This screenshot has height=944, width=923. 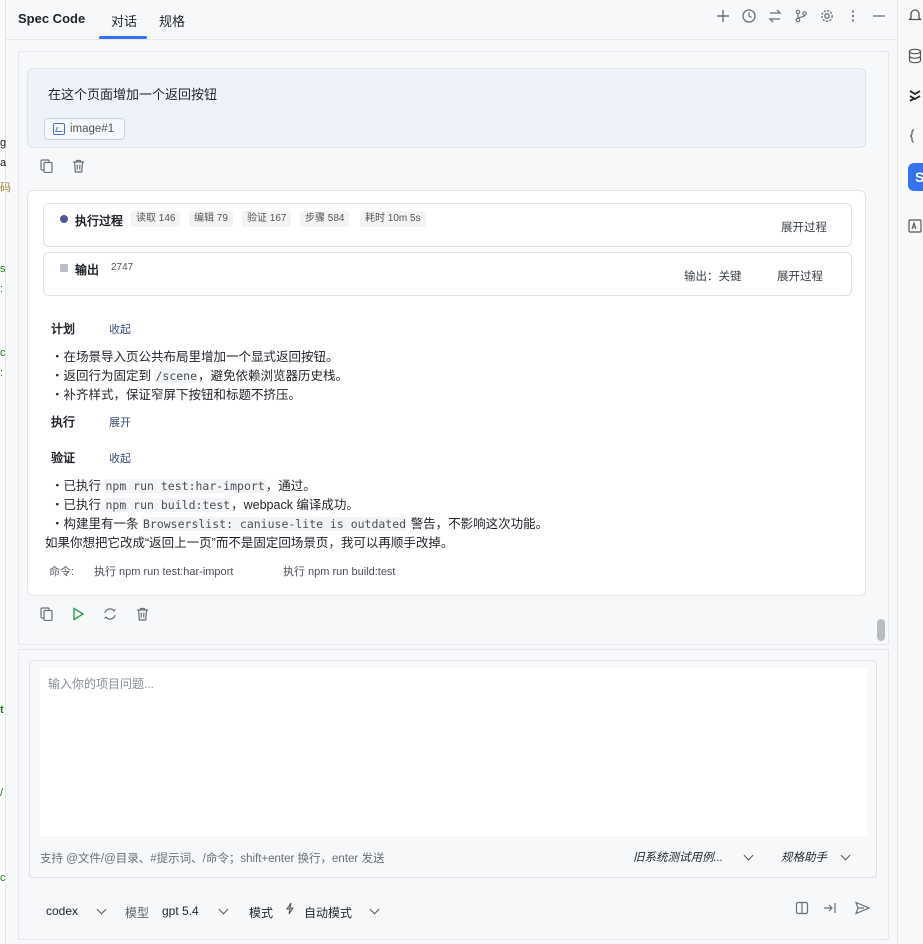 What do you see at coordinates (2, 793) in the screenshot?
I see `editor-fragment: /` at bounding box center [2, 793].